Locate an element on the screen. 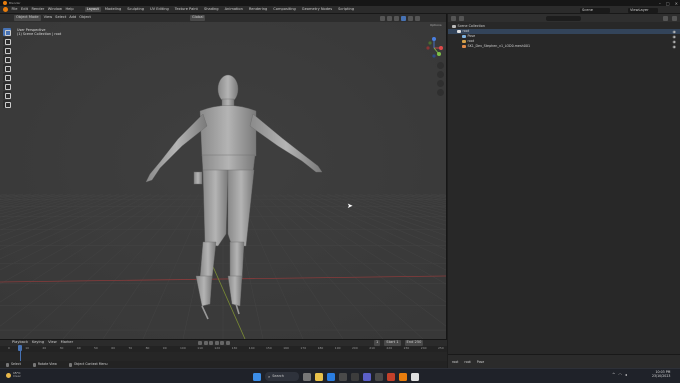 This screenshot has width=680, height=383. perspective-toggle-icon is located at coordinates (440, 92).